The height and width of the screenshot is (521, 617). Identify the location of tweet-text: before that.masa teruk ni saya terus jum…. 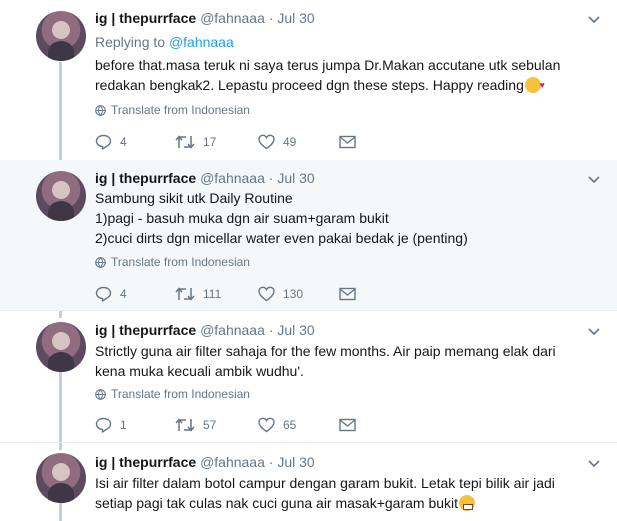
(335, 75).